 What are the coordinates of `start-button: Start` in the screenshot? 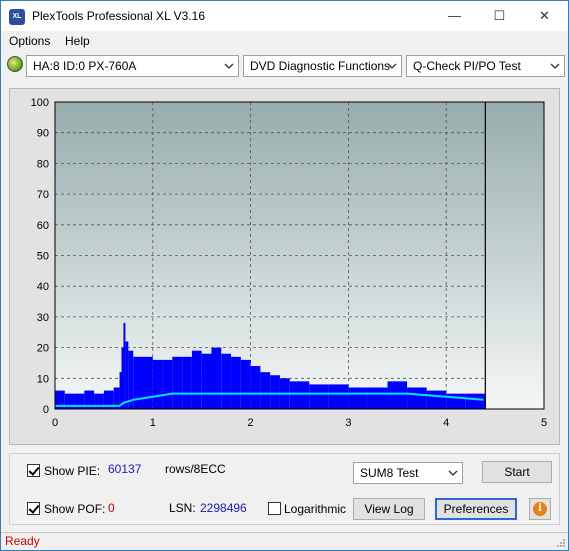 It's located at (517, 472).